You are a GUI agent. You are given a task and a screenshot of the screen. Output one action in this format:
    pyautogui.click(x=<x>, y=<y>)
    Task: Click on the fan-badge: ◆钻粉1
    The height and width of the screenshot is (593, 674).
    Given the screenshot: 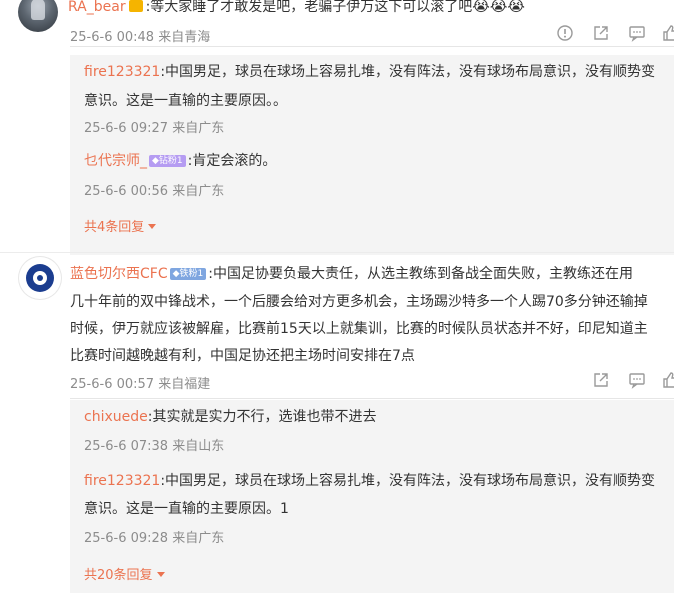 What is the action you would take?
    pyautogui.click(x=167, y=161)
    